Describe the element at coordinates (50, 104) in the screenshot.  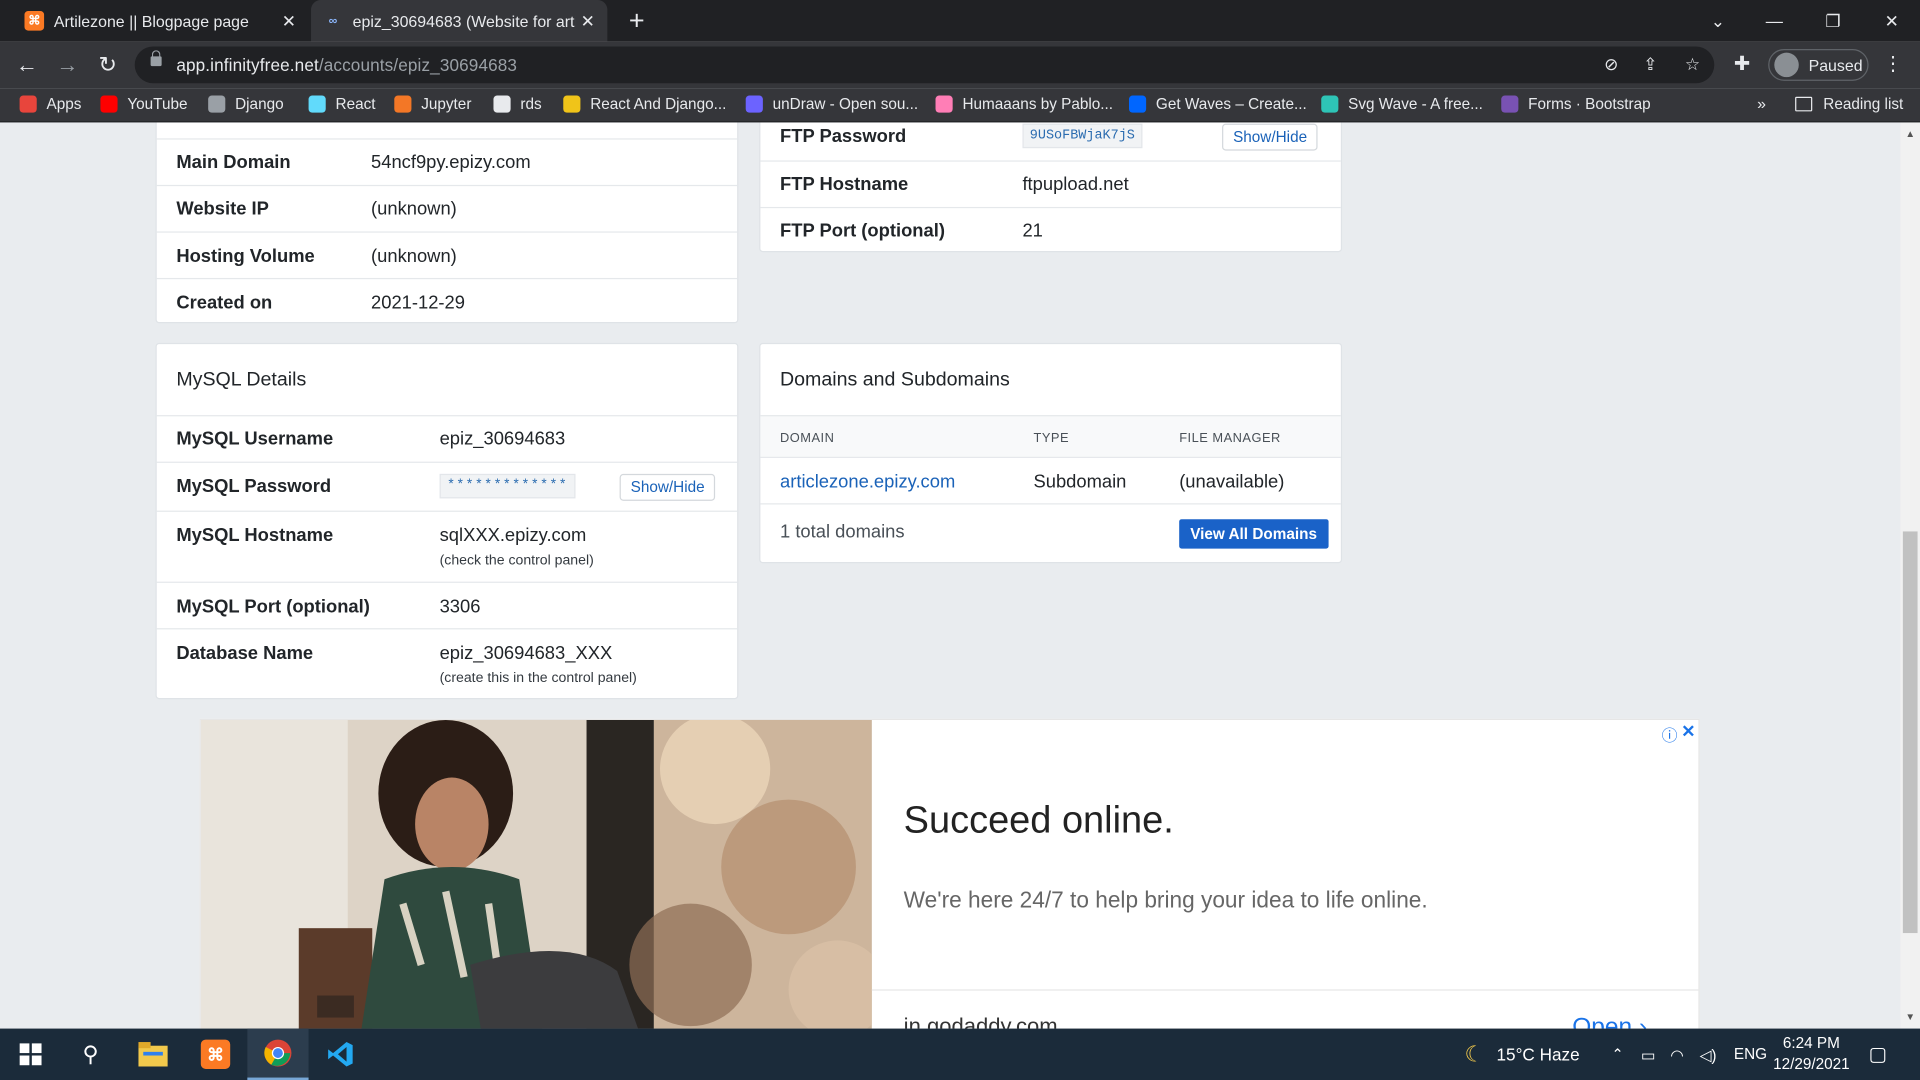
I see `bookmark-item: Apps` at that location.